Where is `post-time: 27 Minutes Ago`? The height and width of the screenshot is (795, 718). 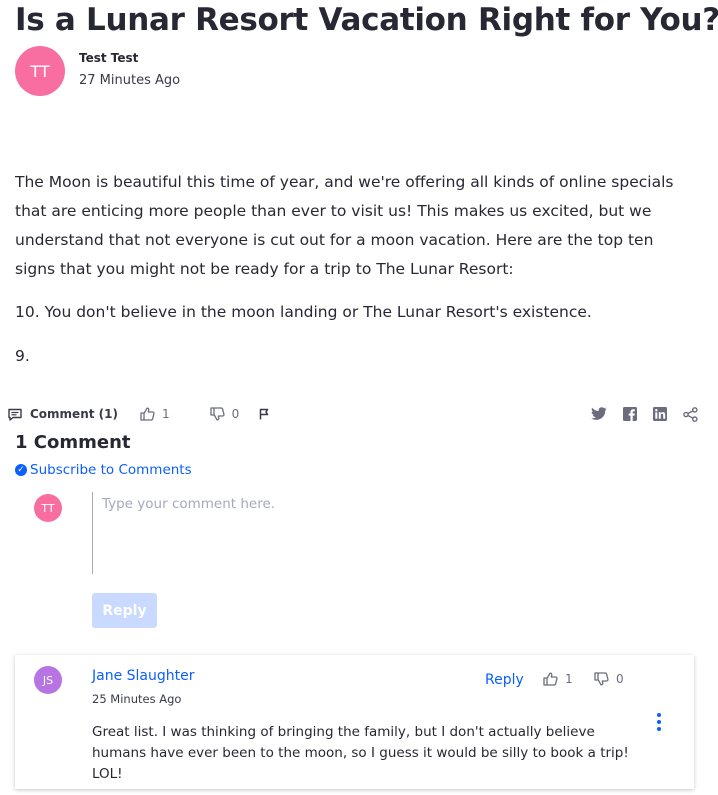 post-time: 27 Minutes Ago is located at coordinates (130, 80).